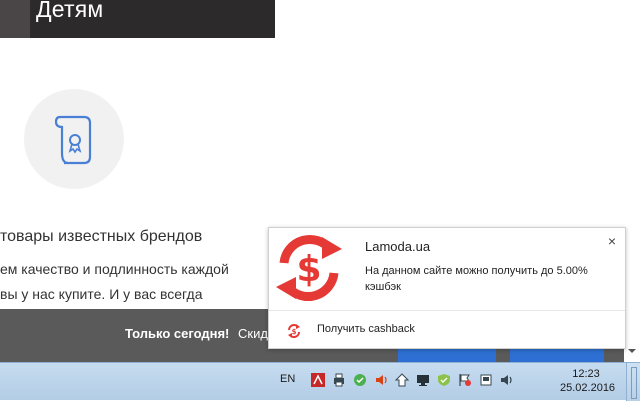 The height and width of the screenshot is (401, 640). Describe the element at coordinates (465, 380) in the screenshot. I see `flag-error-icon` at that location.